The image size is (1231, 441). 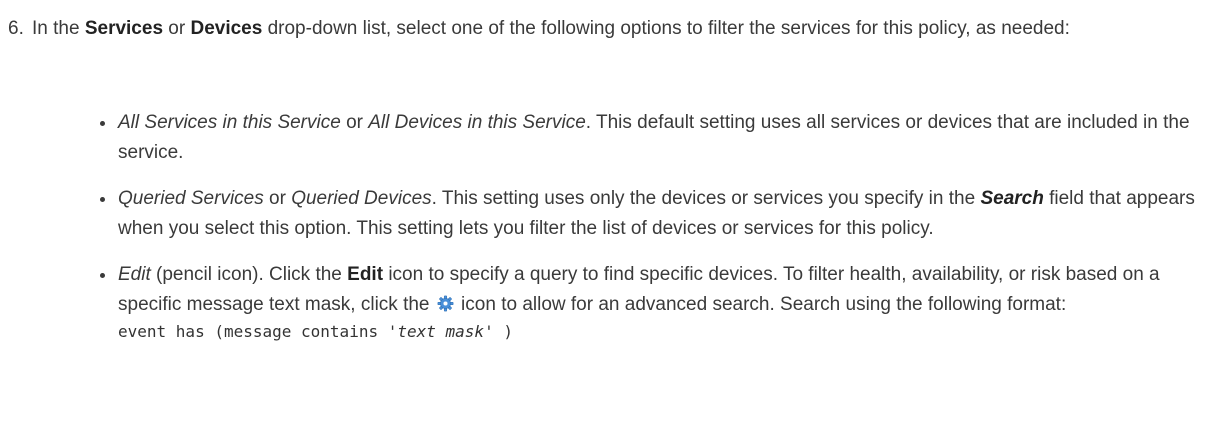 I want to click on step-intro-text-1: In the, so click(x=58, y=28).